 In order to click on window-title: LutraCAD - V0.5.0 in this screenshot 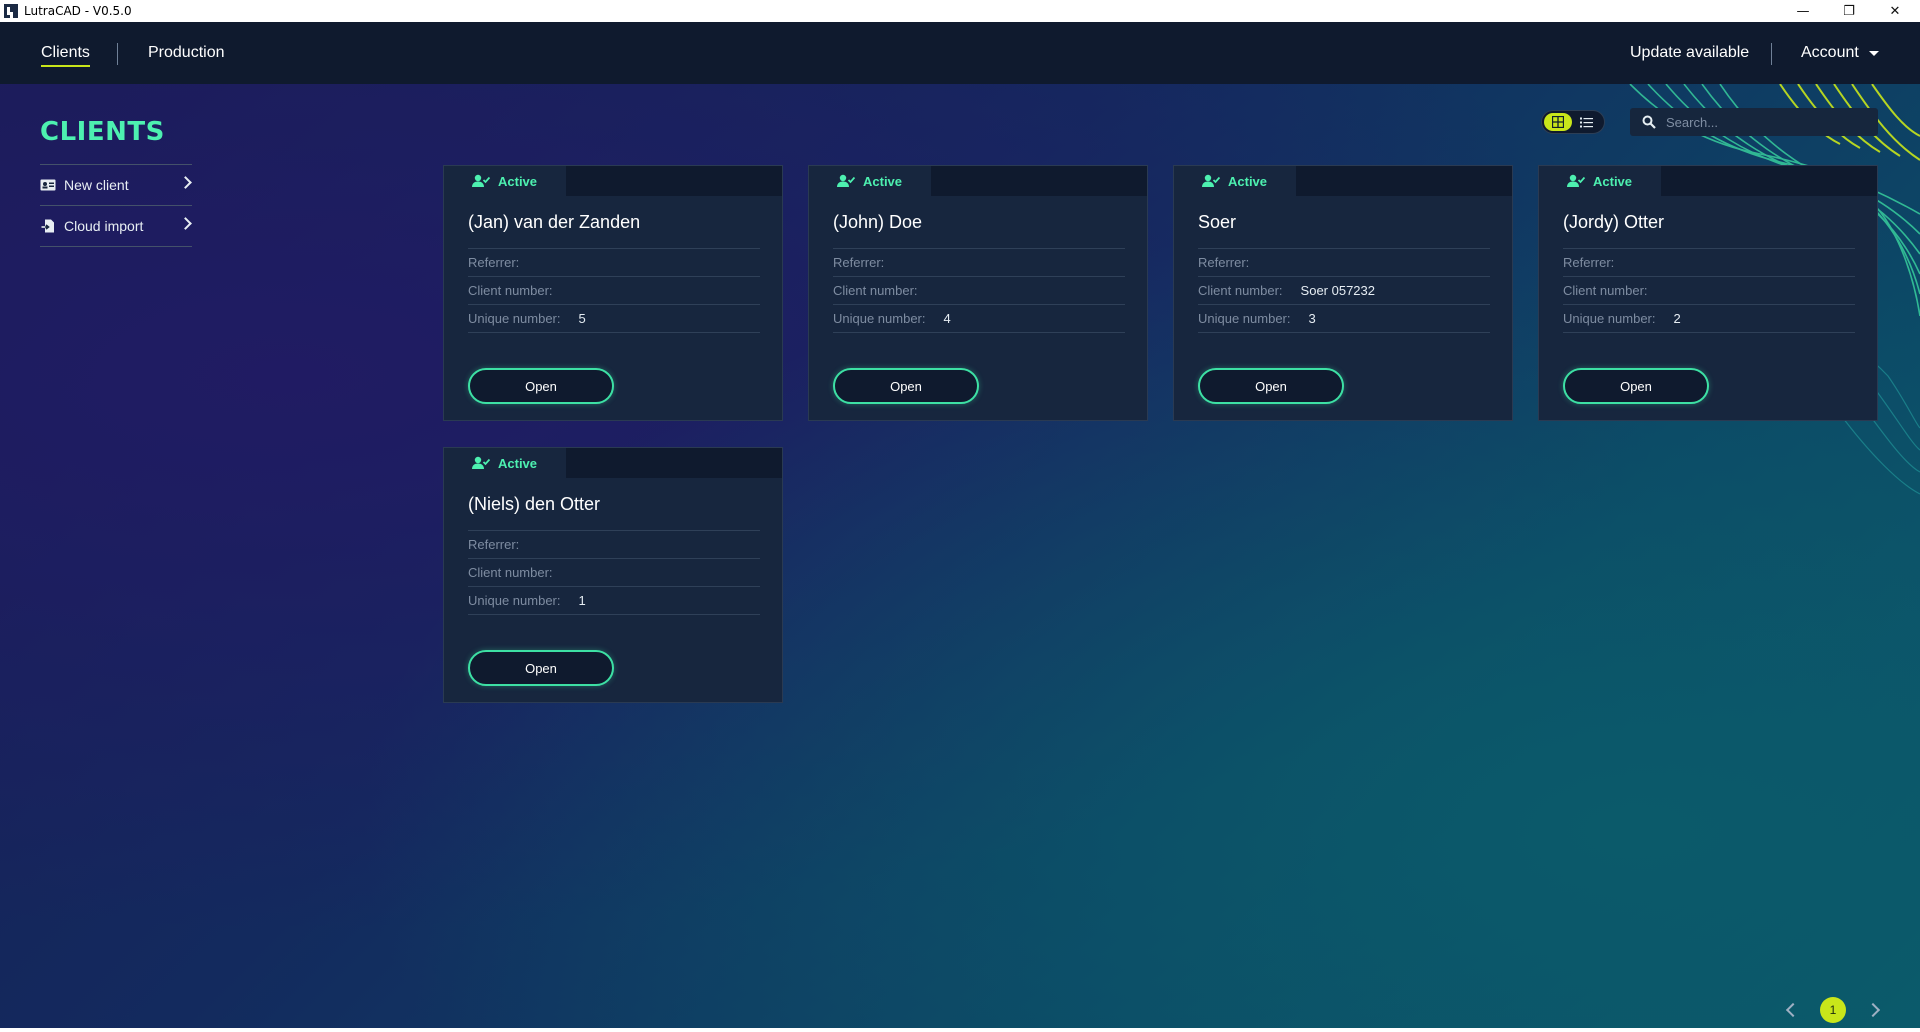, I will do `click(78, 11)`.